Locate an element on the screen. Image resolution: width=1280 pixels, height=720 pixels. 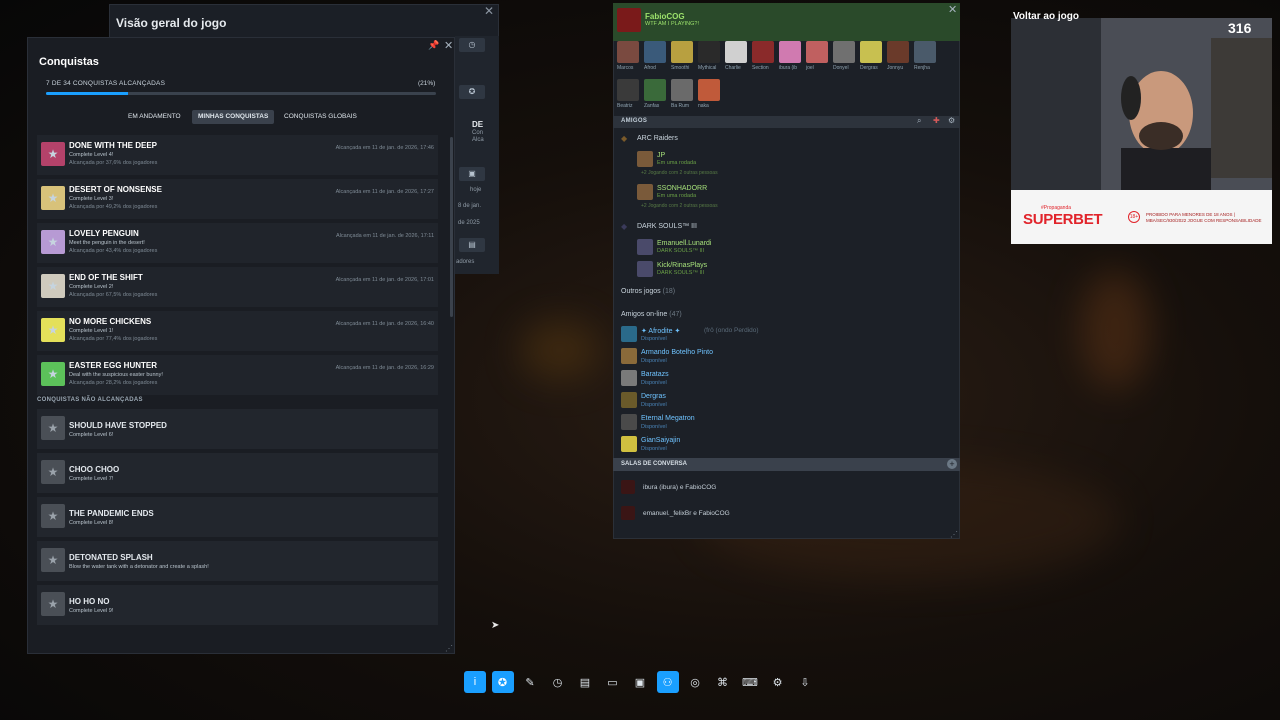
gear-icon: ⚙ is located at coordinates (951, 120).